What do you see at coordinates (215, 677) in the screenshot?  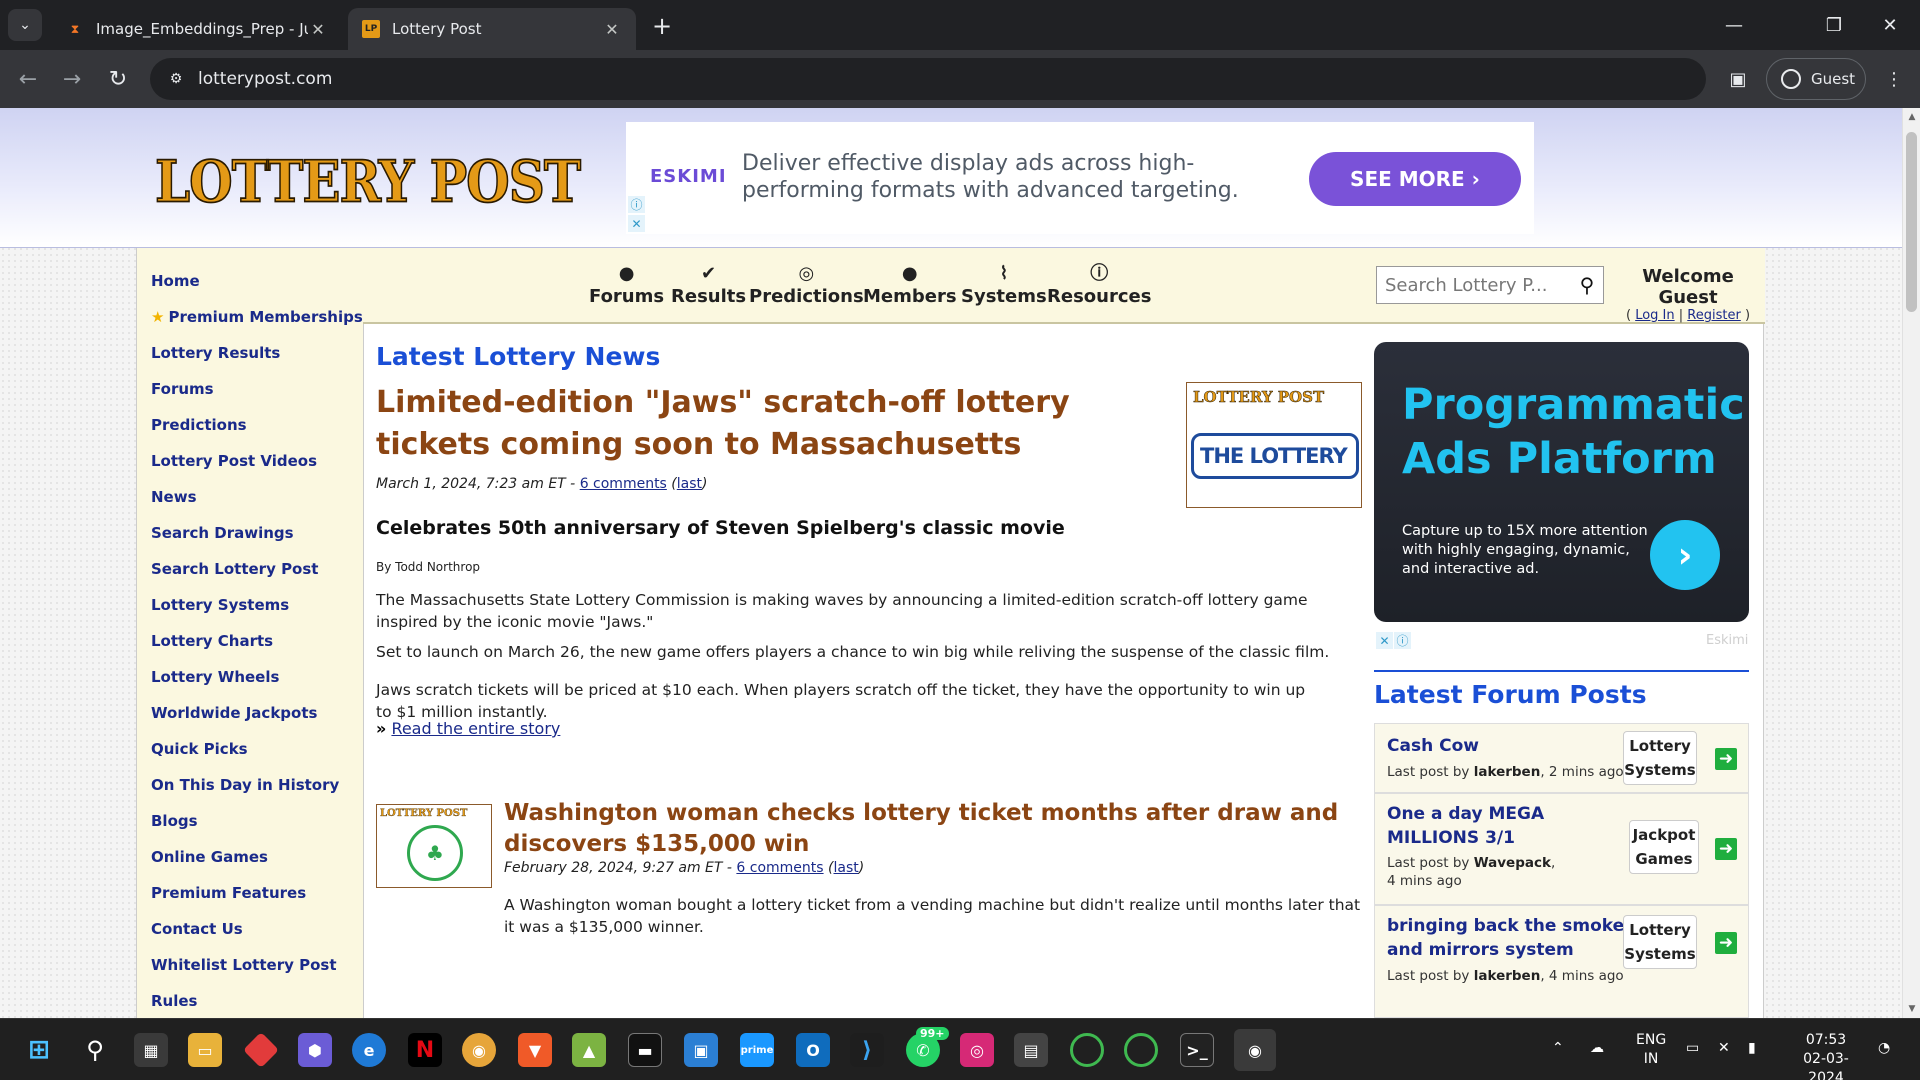 I see `sidebar-item-lottery-wheels: Lottery Wheels` at bounding box center [215, 677].